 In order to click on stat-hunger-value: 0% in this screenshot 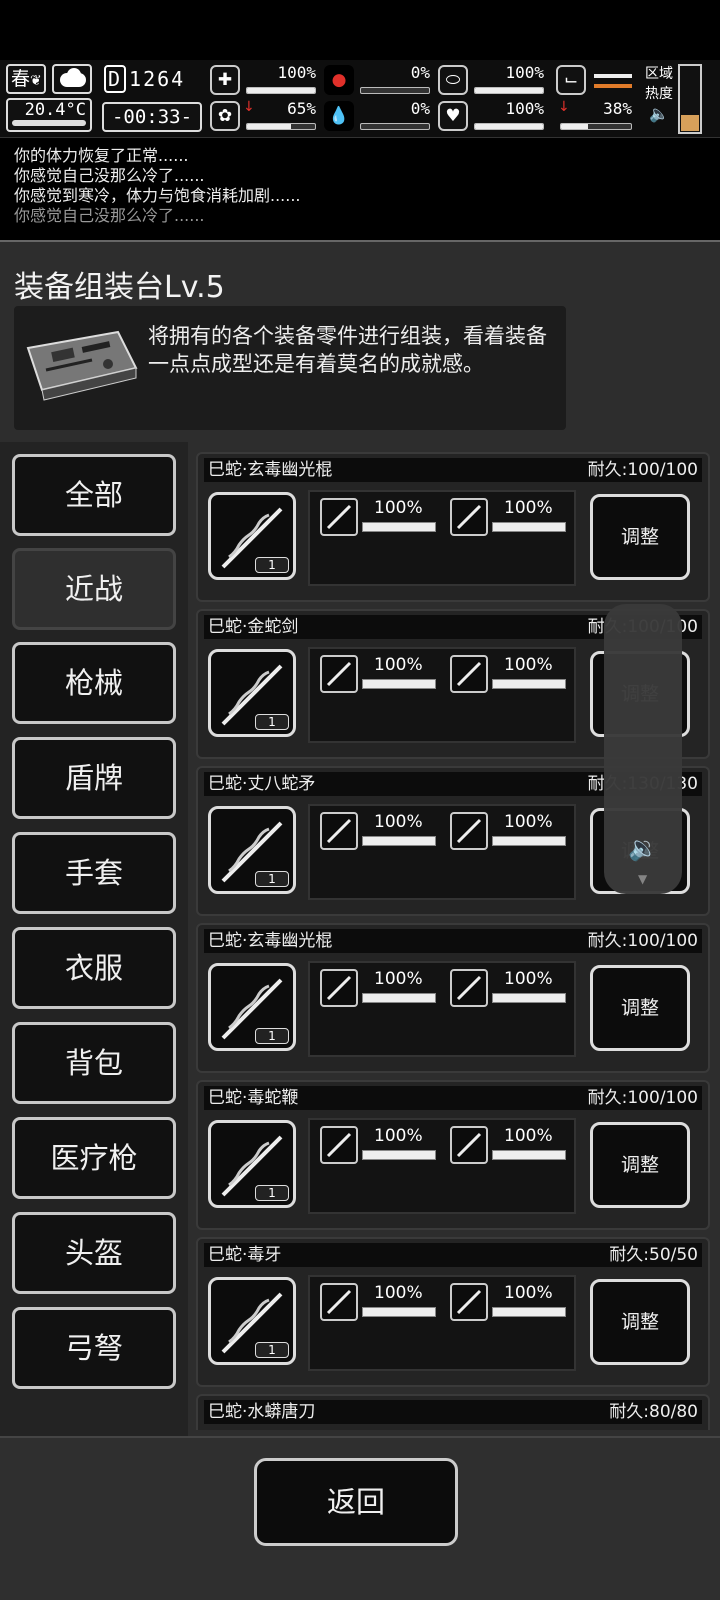, I will do `click(420, 72)`.